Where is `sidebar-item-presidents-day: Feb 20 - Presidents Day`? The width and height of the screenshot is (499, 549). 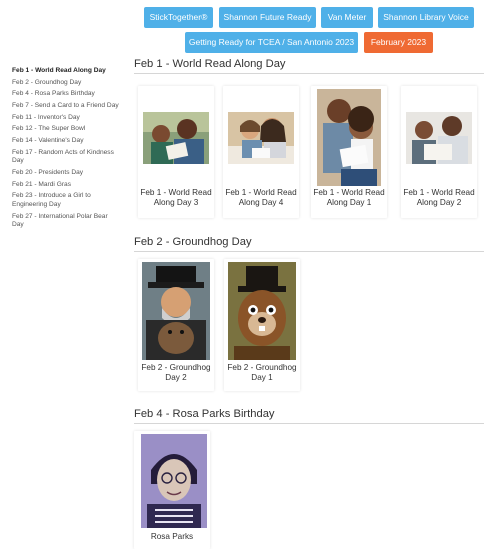 sidebar-item-presidents-day: Feb 20 - Presidents Day is located at coordinates (66, 173).